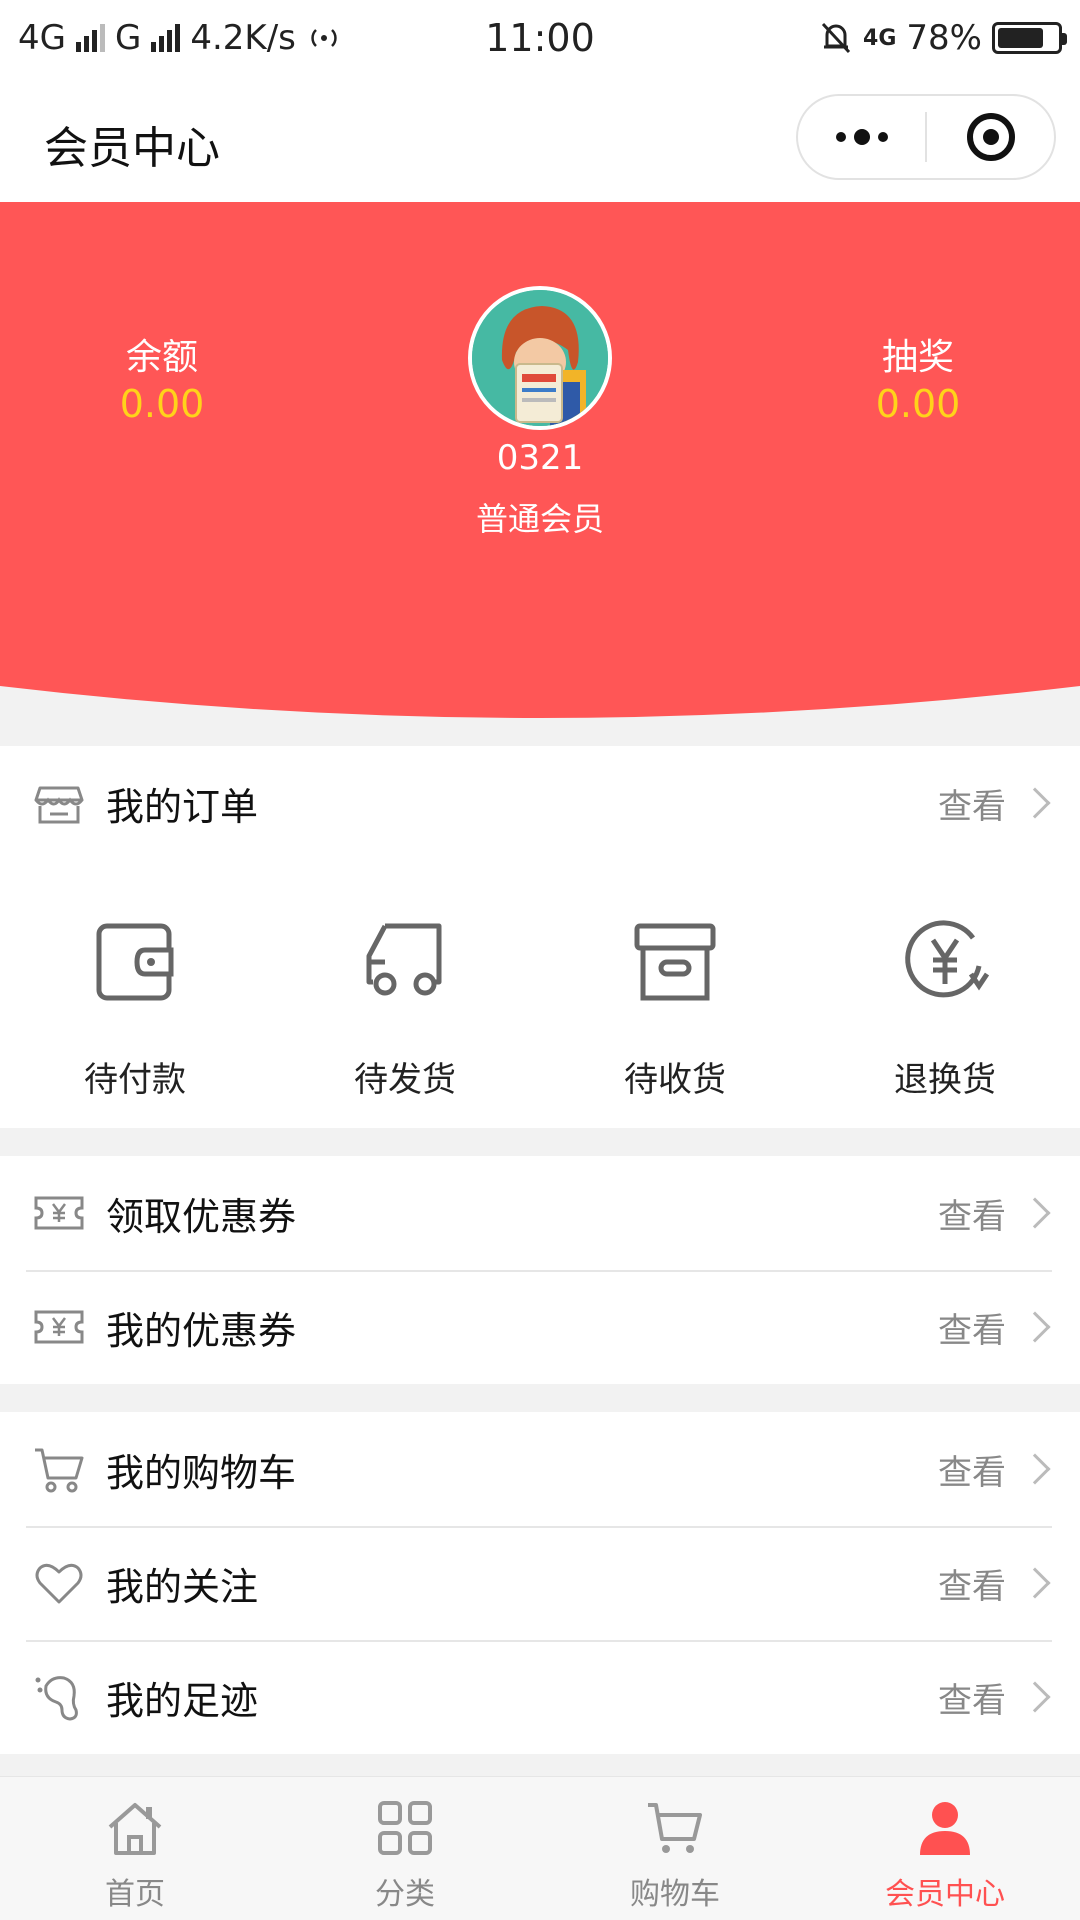  I want to click on box-icon, so click(675, 962).